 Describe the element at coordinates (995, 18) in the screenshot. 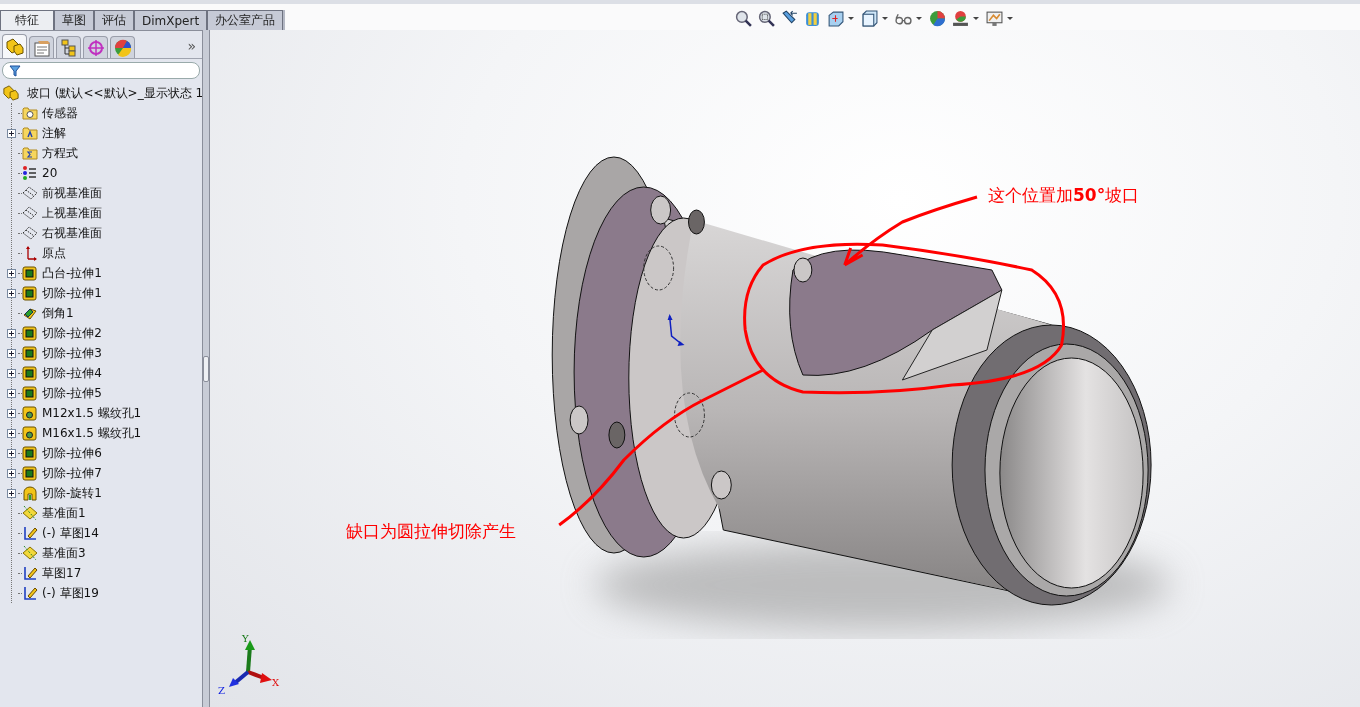

I see `display-settings-icon` at that location.